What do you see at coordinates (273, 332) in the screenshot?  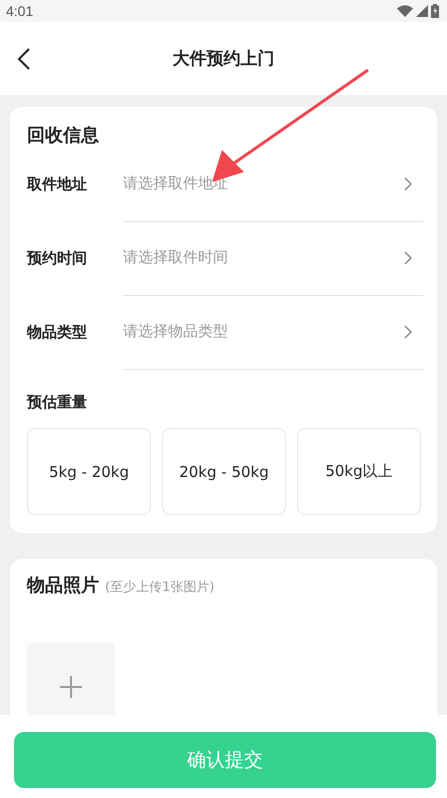 I see `select-field: 请选择物品类型` at bounding box center [273, 332].